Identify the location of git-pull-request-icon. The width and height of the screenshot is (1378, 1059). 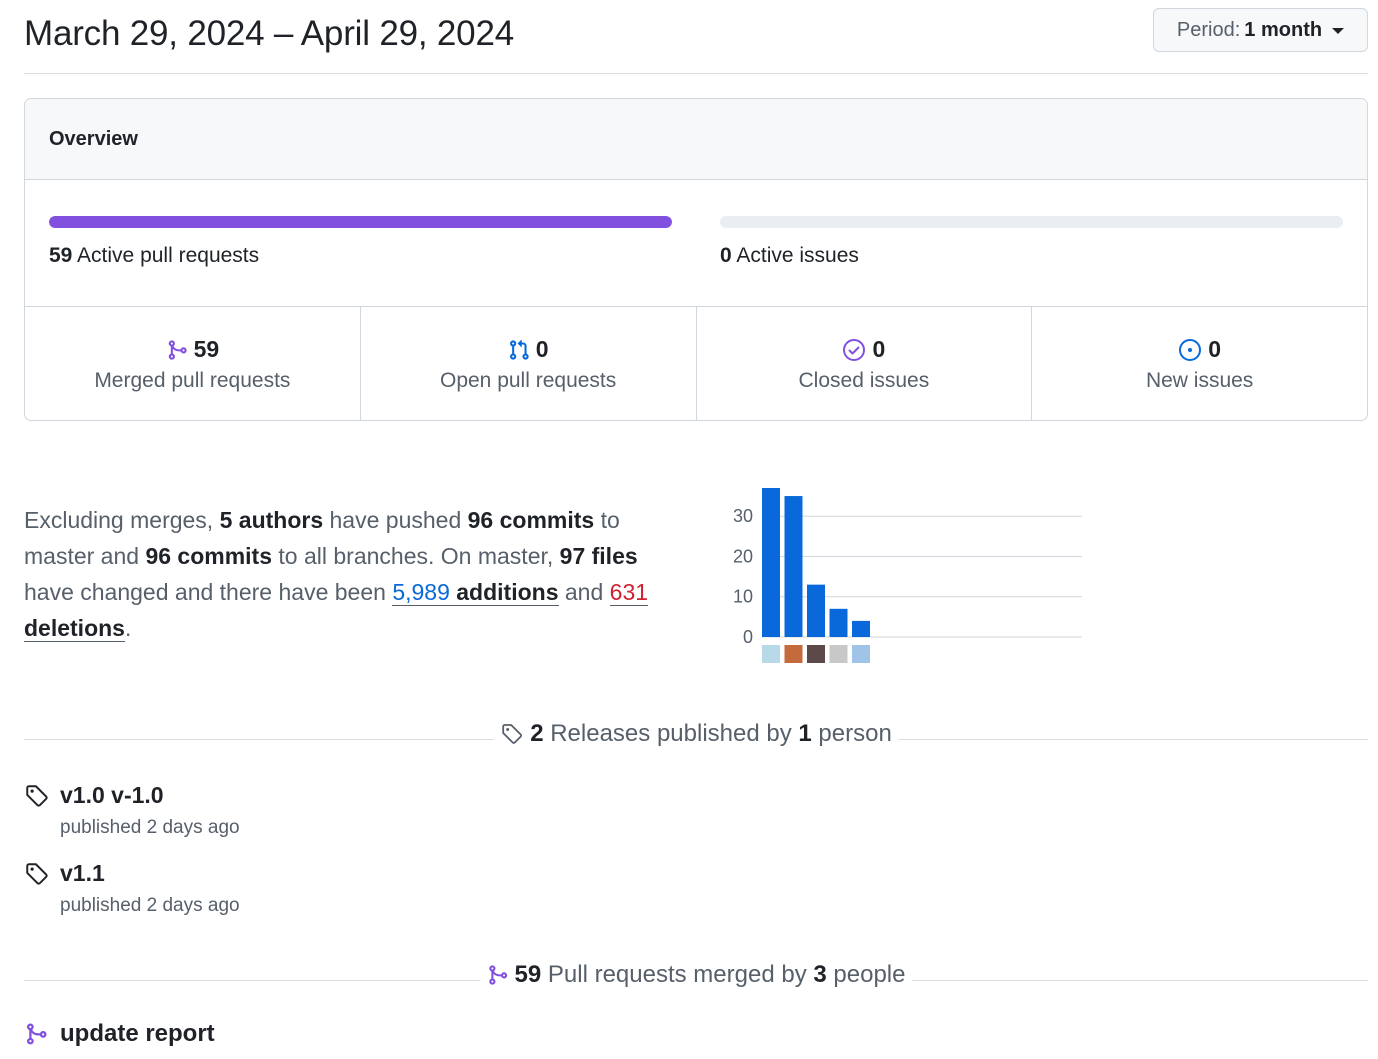
(519, 350).